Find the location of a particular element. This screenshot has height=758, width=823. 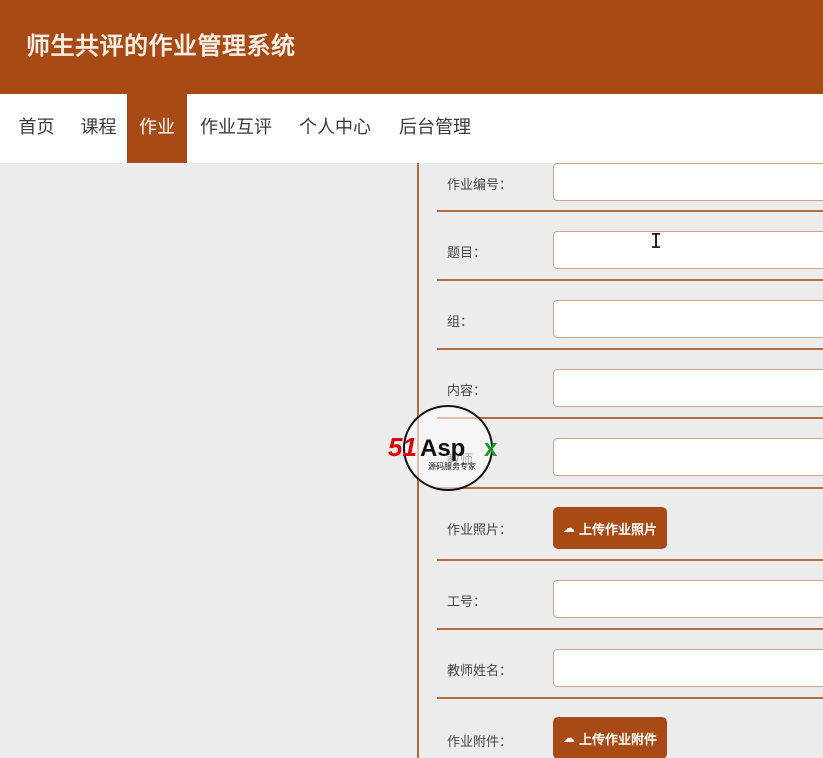

form-row-homework-id: 作业编号： is located at coordinates (621, 187).